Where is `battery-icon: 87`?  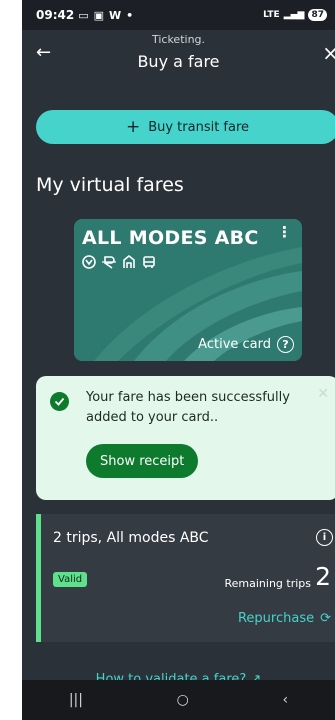
battery-icon: 87 is located at coordinates (317, 15).